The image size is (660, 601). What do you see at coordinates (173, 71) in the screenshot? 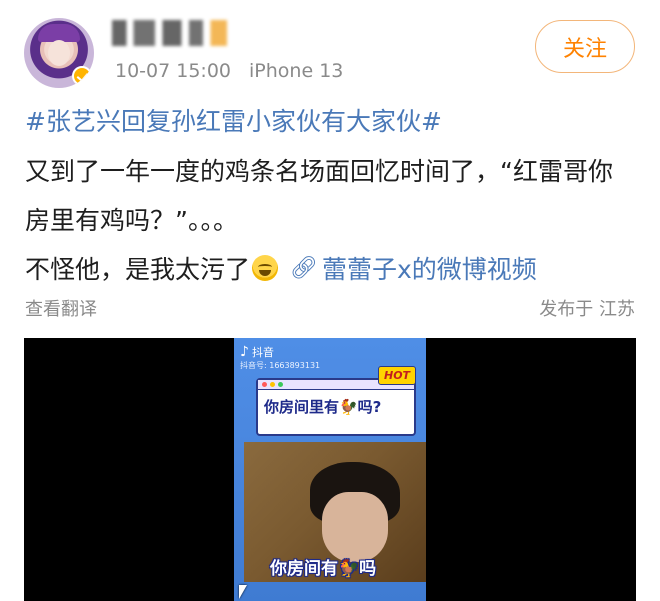
I see `post-timestamp: 10-07 15:00` at bounding box center [173, 71].